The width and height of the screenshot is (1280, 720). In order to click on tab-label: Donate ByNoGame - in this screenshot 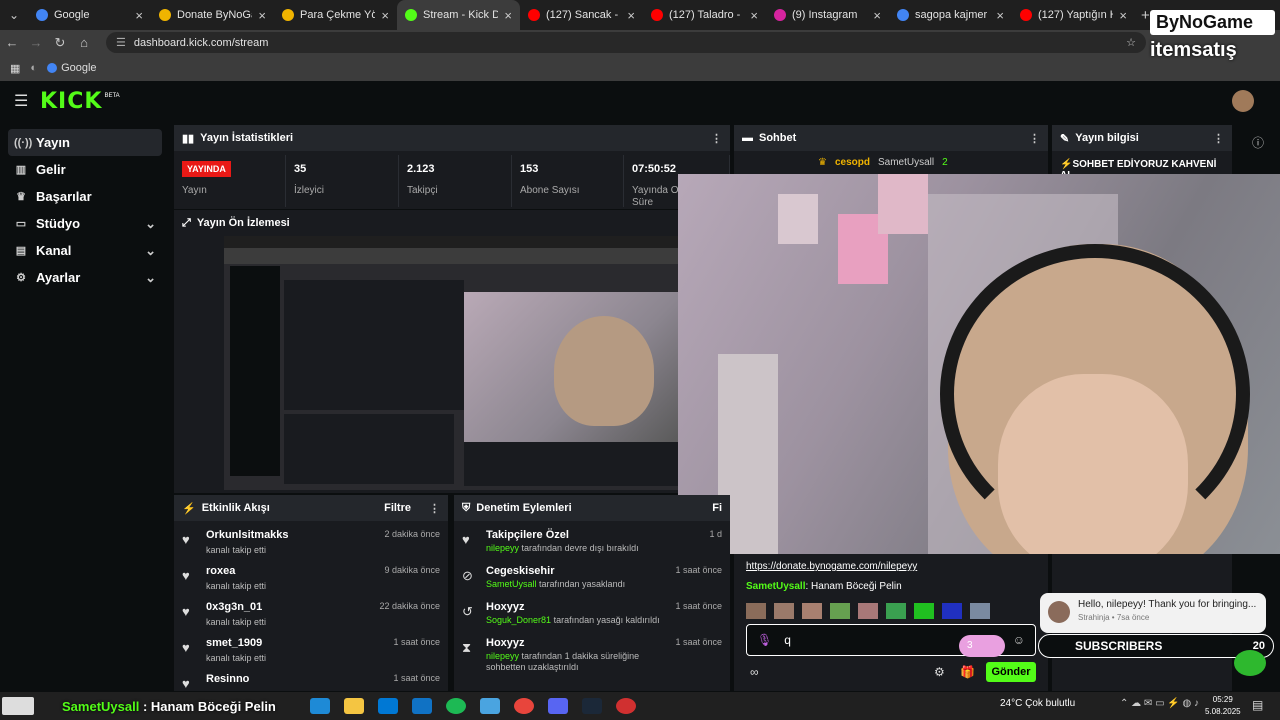, I will do `click(214, 15)`.